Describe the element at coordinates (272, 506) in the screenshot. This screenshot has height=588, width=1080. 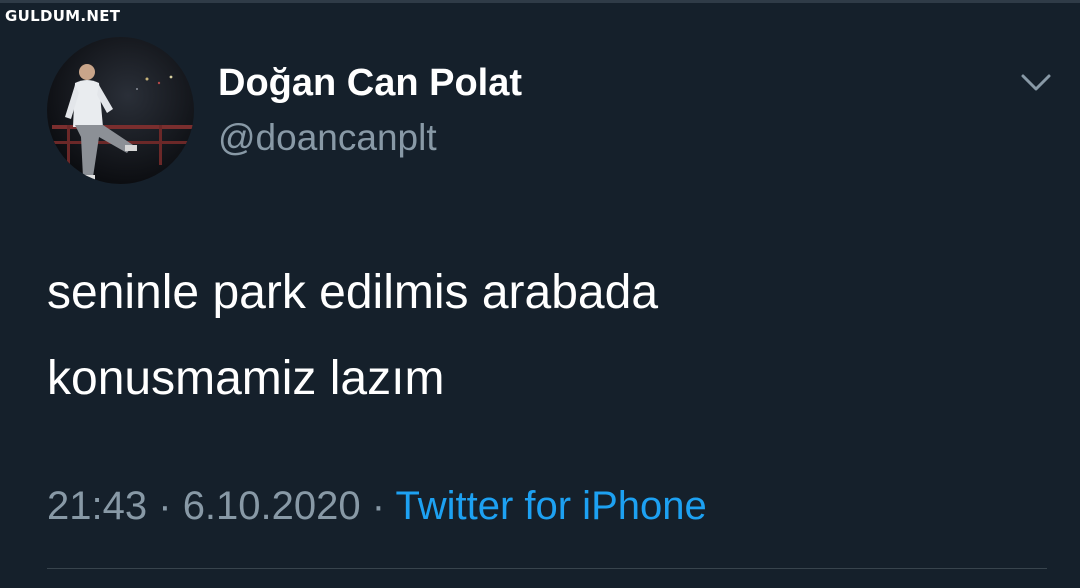
I see `tweet-date: 6.10.2020` at that location.